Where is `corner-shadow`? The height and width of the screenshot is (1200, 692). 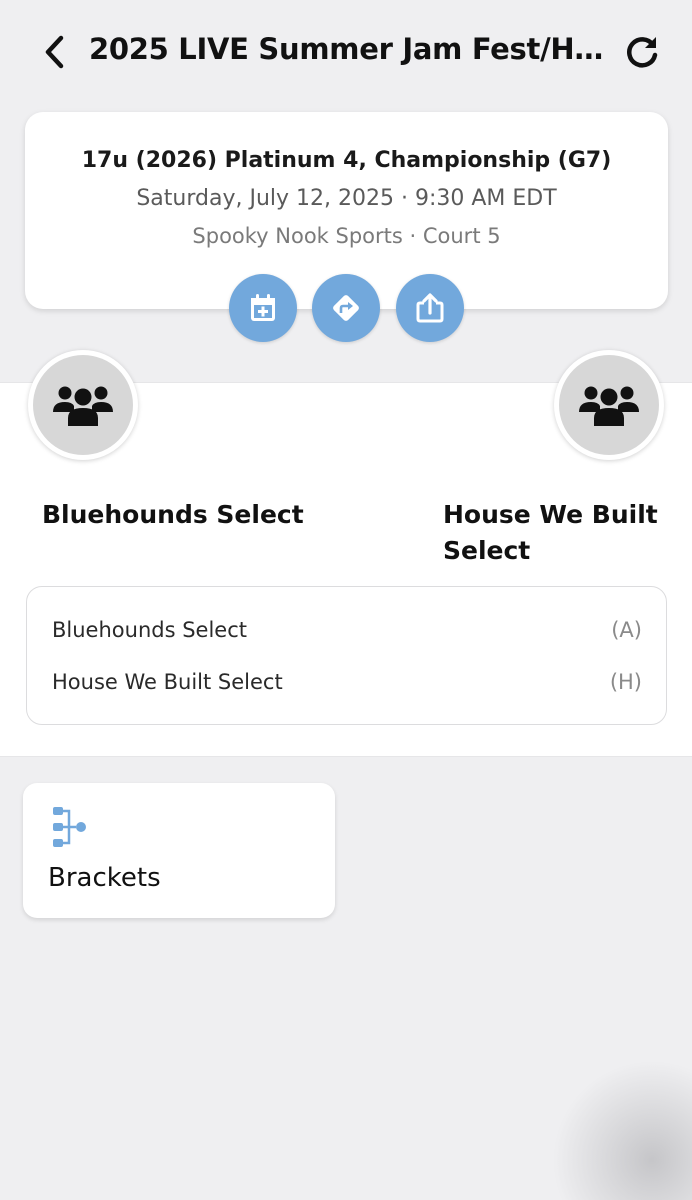 corner-shadow is located at coordinates (622, 1130).